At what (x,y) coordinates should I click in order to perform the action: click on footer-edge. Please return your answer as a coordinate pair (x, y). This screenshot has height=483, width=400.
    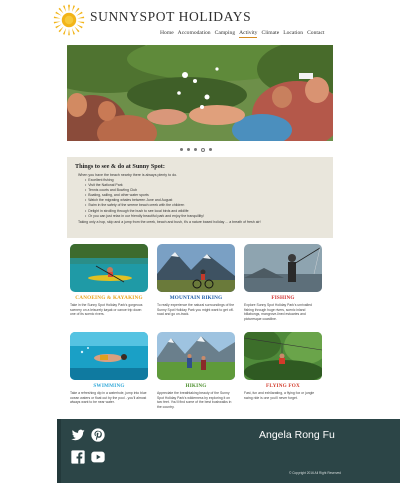
    Looking at the image, I should click on (59, 451).